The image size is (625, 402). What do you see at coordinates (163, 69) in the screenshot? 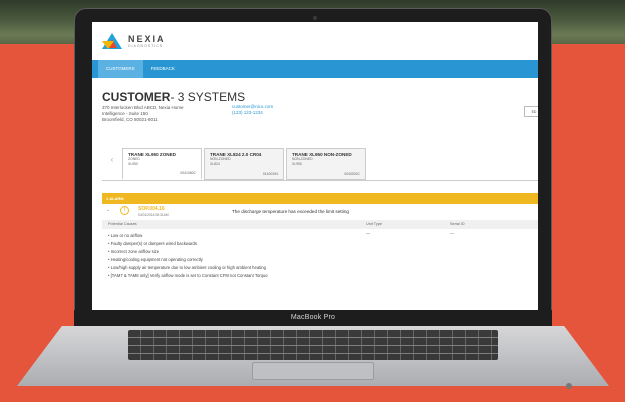
I see `nav-feedback: FEEDBACK` at bounding box center [163, 69].